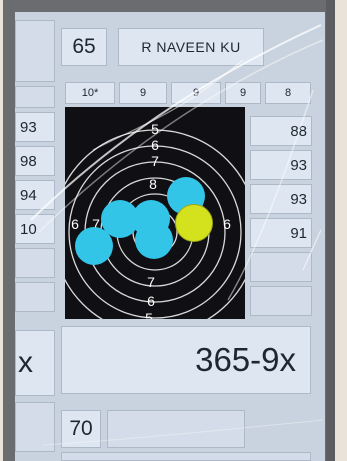 The image size is (347, 461). What do you see at coordinates (81, 429) in the screenshot?
I see `next-lane-number: 70` at bounding box center [81, 429].